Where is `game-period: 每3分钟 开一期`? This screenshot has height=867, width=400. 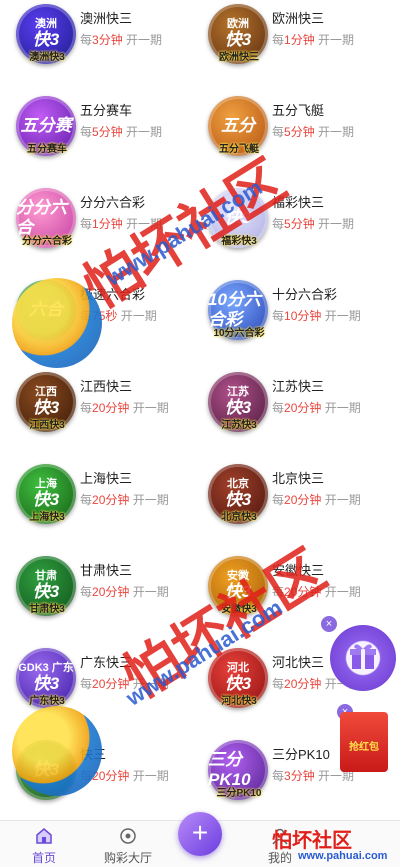
game-period: 每3分钟 开一期 is located at coordinates (121, 39).